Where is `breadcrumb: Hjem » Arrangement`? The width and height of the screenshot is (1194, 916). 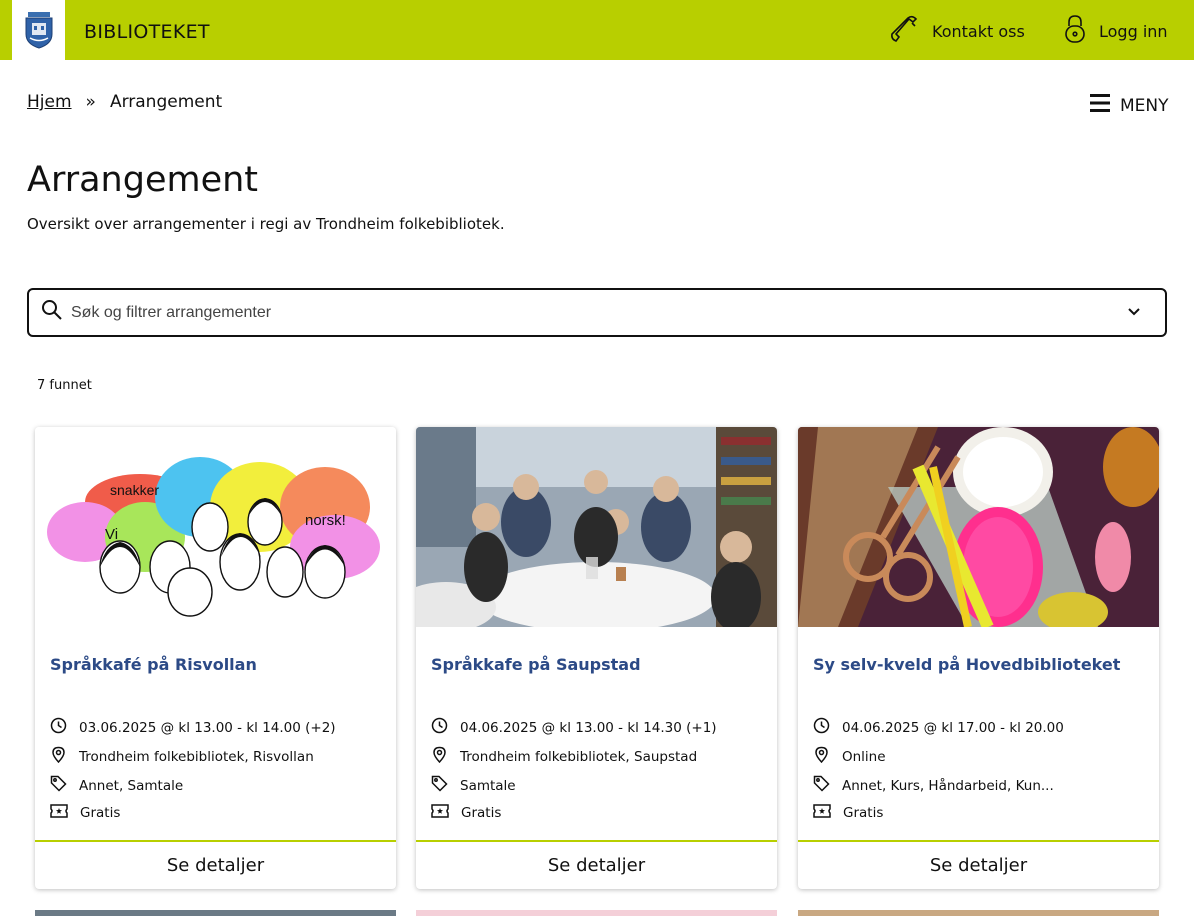 breadcrumb: Hjem » Arrangement is located at coordinates (124, 102).